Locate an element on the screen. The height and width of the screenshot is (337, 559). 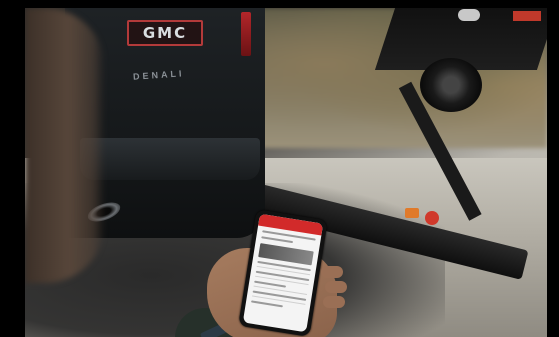
gmc-logo: GMC is located at coordinates (165, 33).